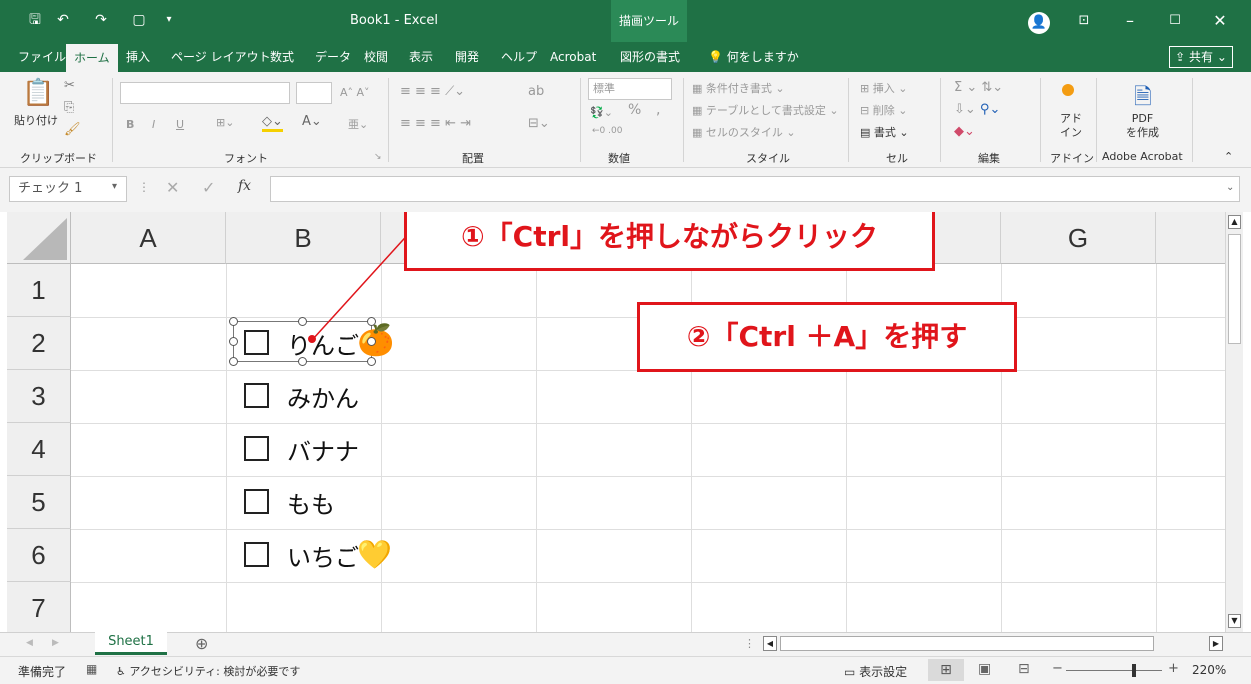  What do you see at coordinates (92, 57) in the screenshot?
I see `tab-home: ホーム` at bounding box center [92, 57].